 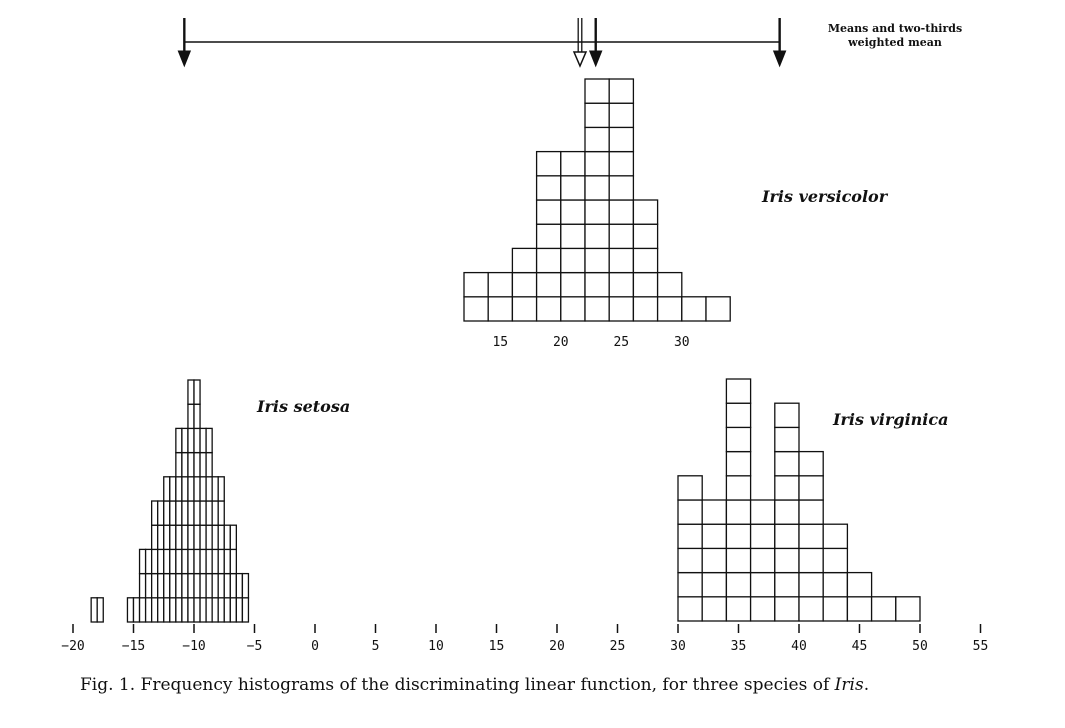 I want to click on versicolor-label: Iris versicolor, so click(x=825, y=196).